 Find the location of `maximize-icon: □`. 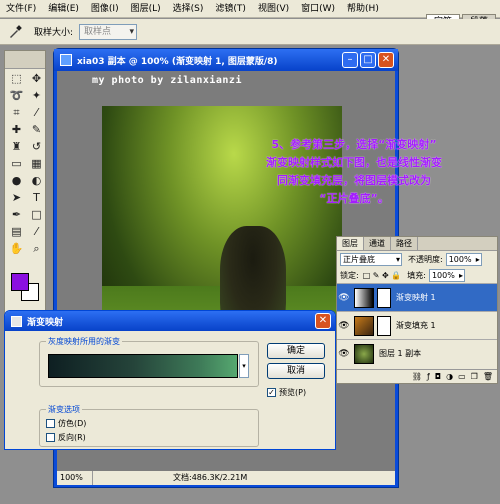

maximize-icon: □ is located at coordinates (368, 60).